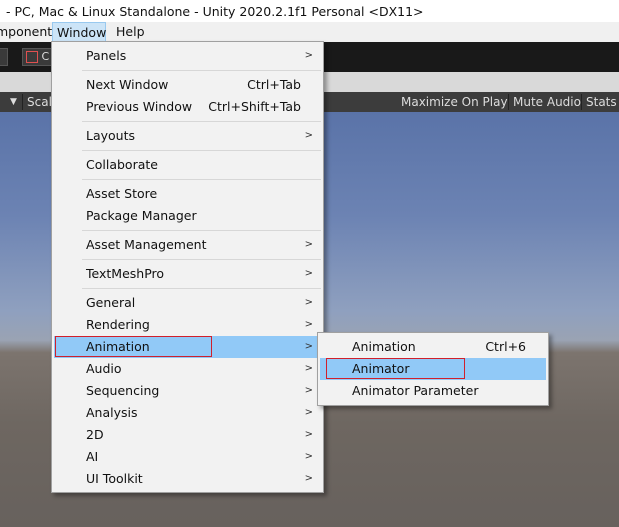  I want to click on collab-label: C, so click(45, 56).